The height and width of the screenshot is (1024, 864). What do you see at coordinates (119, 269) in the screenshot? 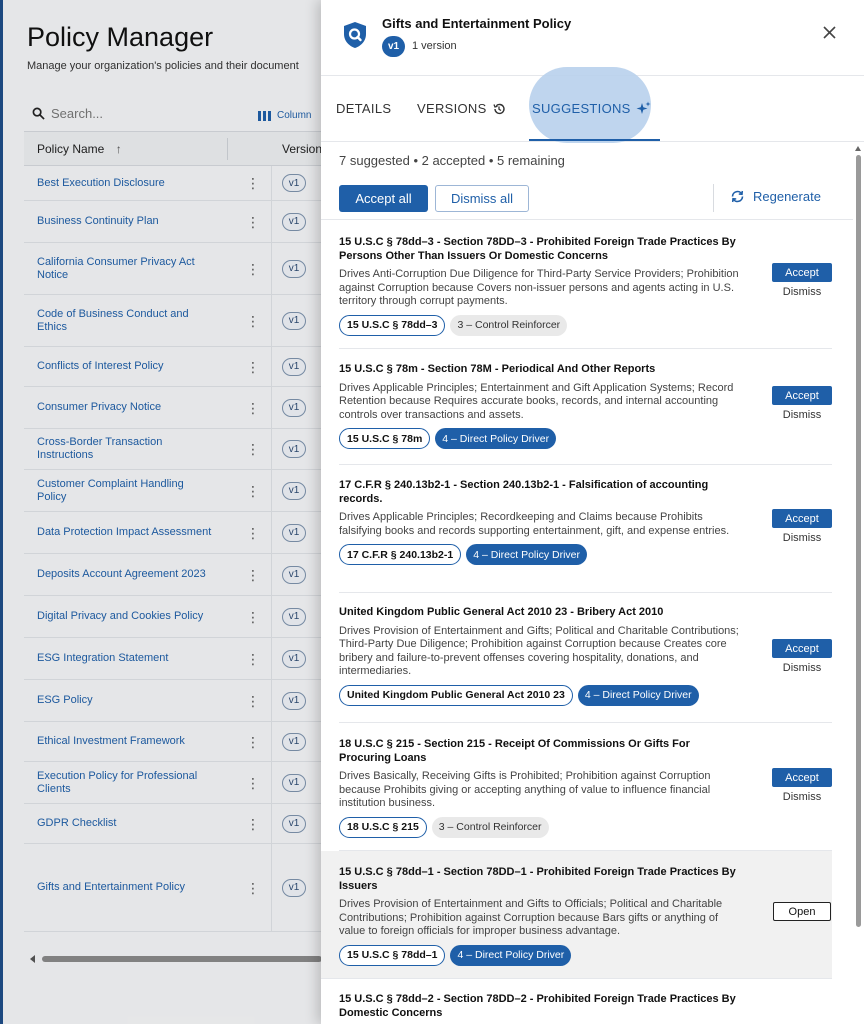
I see `policy-name-link: California Consumer Privacy Act Notice` at bounding box center [119, 269].